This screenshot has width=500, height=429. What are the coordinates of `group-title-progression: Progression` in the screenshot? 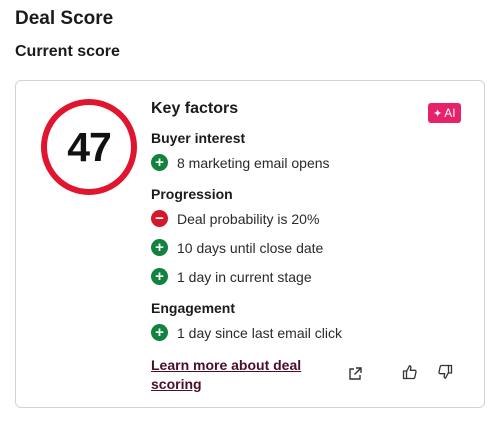 It's located at (192, 194).